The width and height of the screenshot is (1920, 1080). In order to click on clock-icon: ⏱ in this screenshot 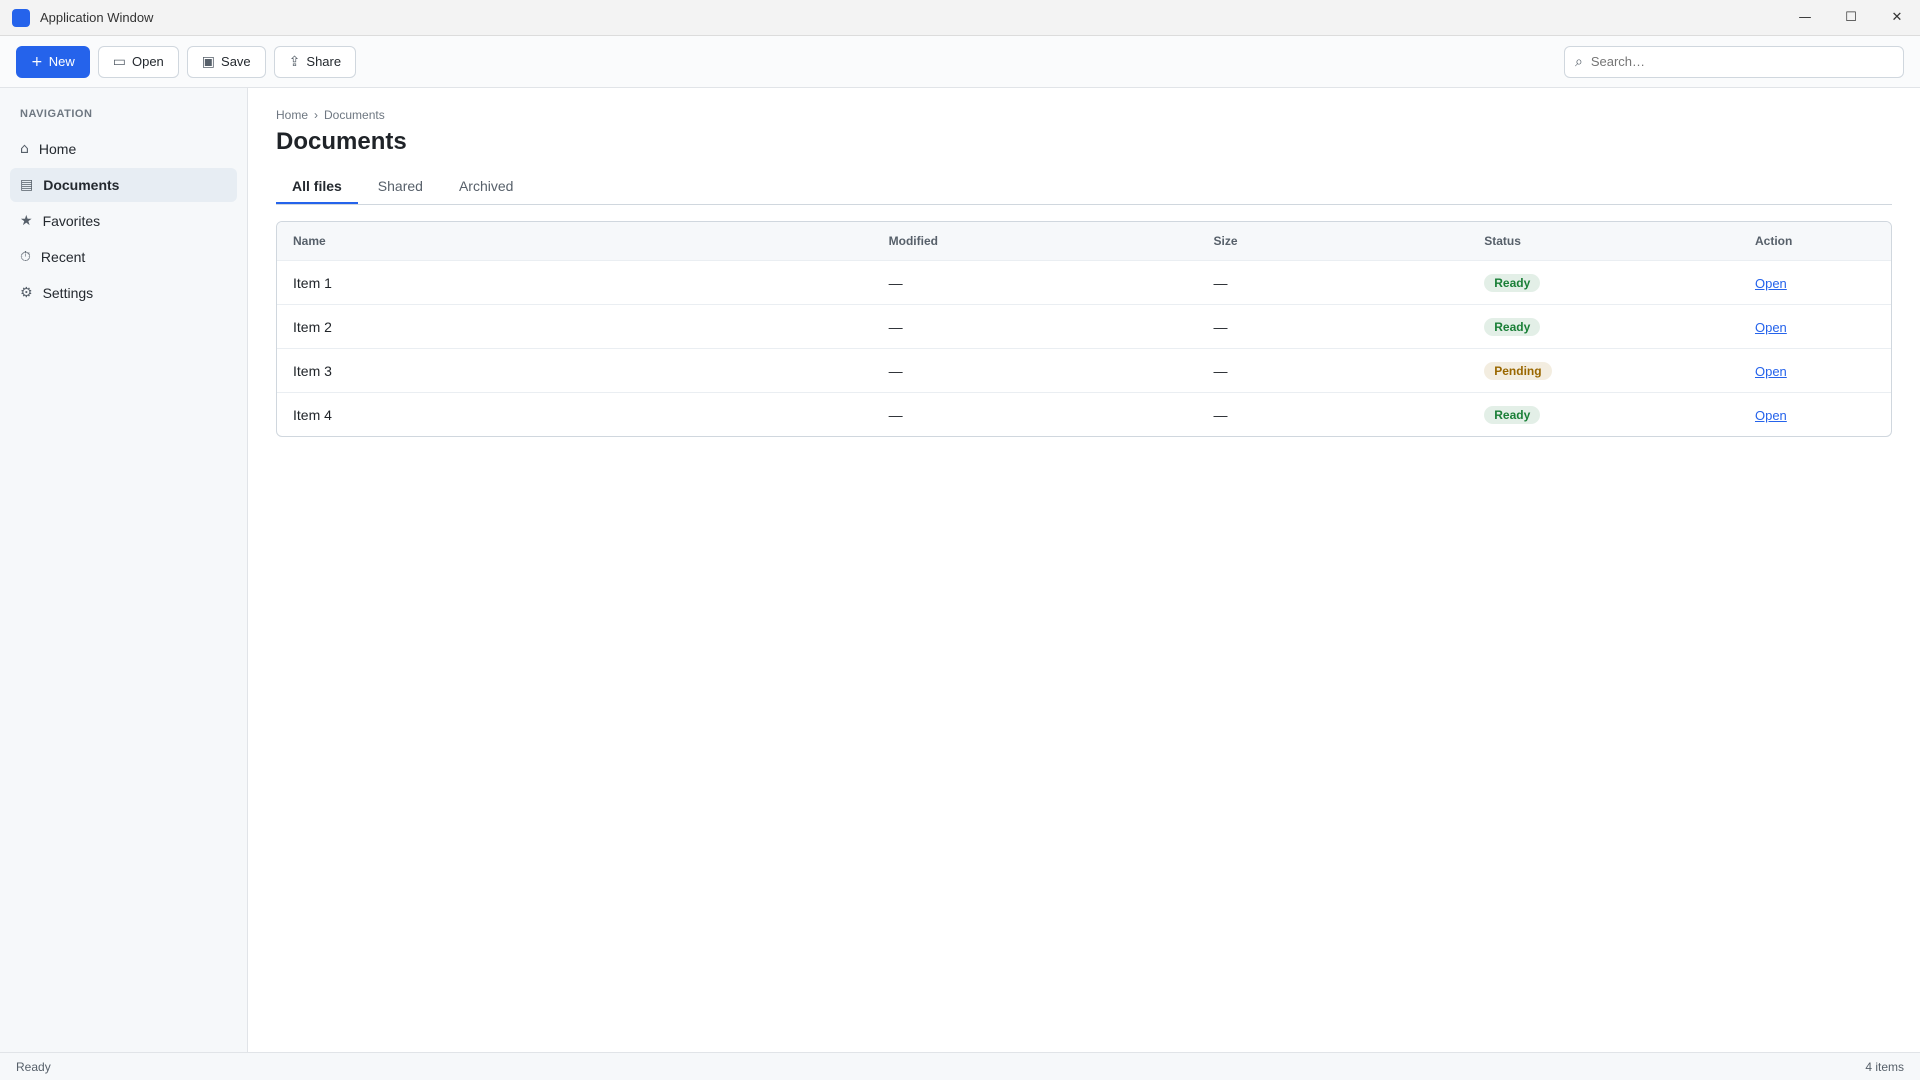, I will do `click(25, 257)`.